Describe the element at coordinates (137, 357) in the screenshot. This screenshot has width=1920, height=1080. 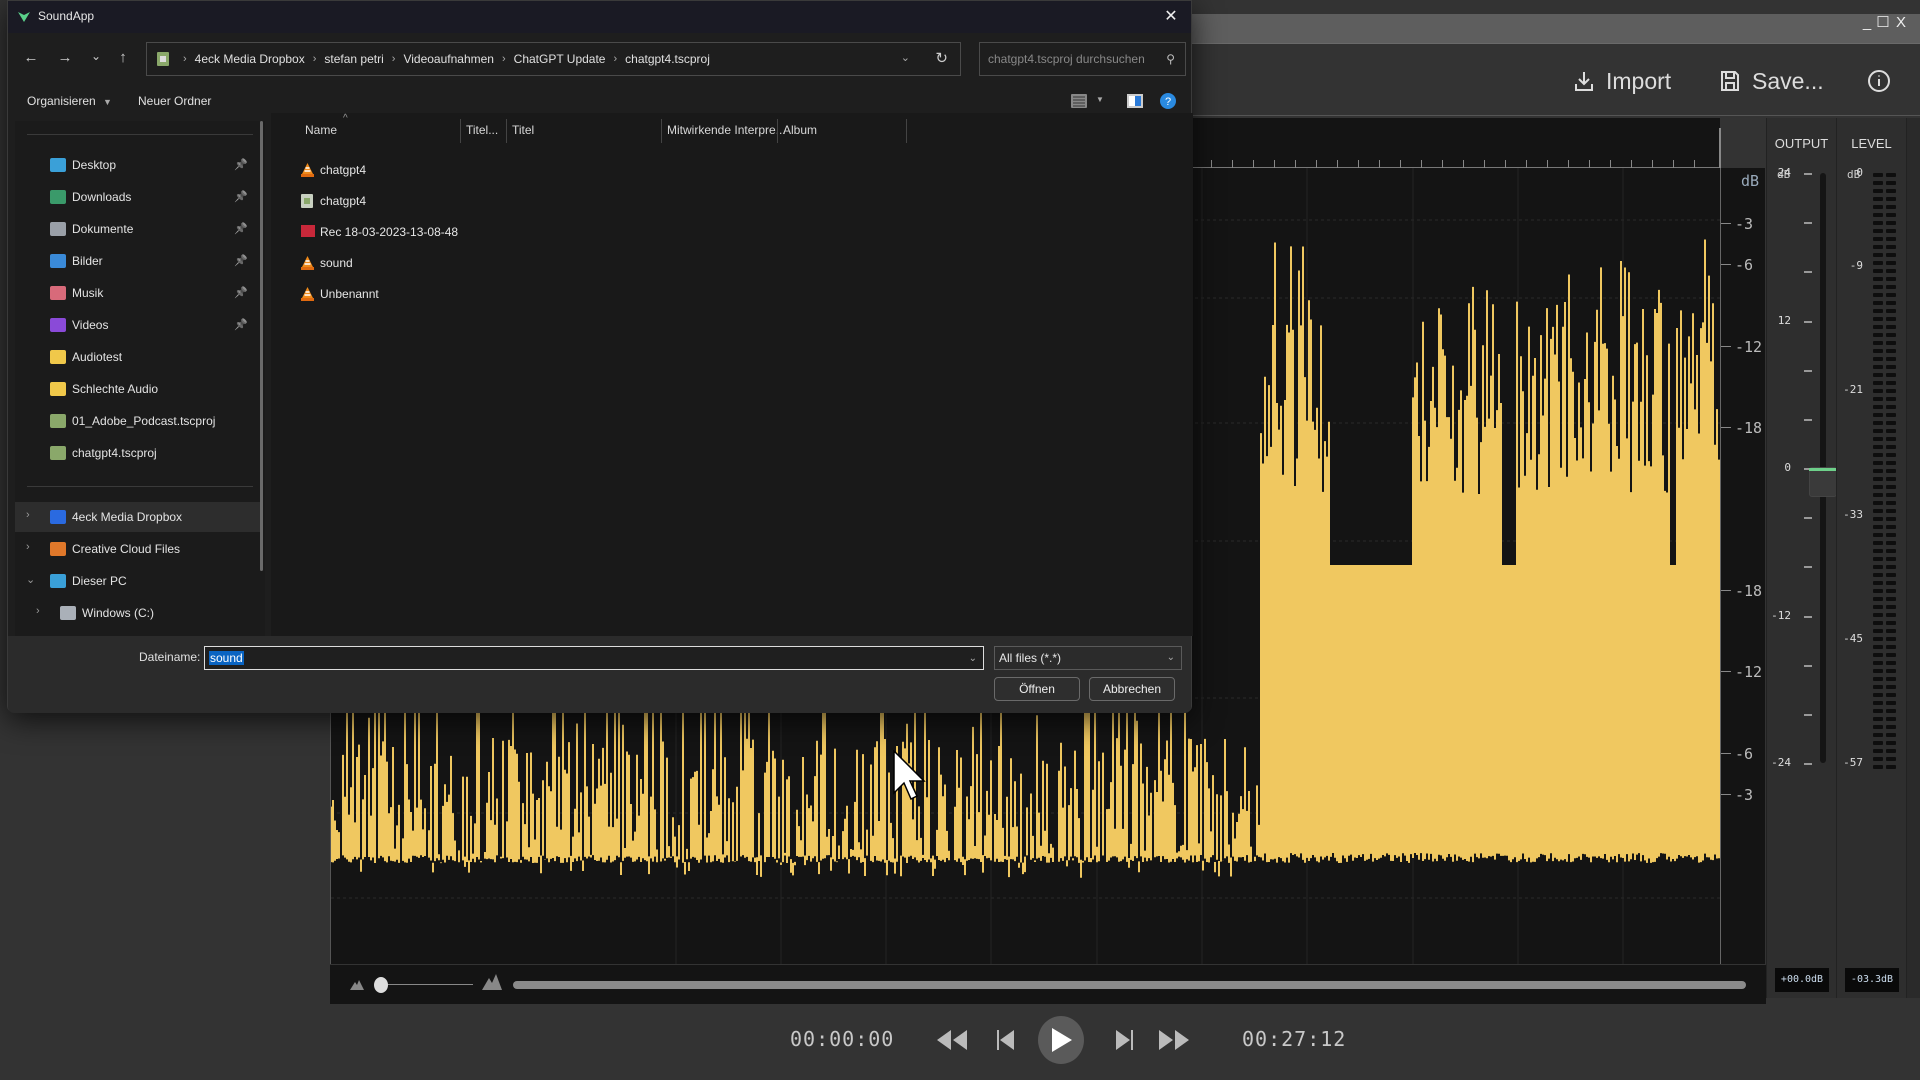
I see `sidebar-item-audiotest: Audiotest` at that location.